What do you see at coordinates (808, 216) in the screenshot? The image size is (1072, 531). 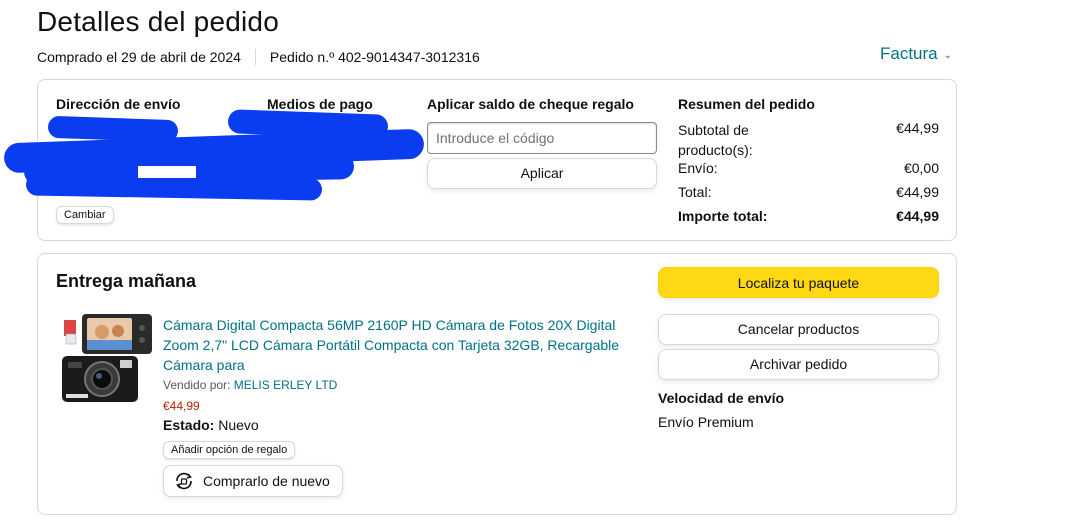 I see `grand-total-row: Importe total: €44,99` at bounding box center [808, 216].